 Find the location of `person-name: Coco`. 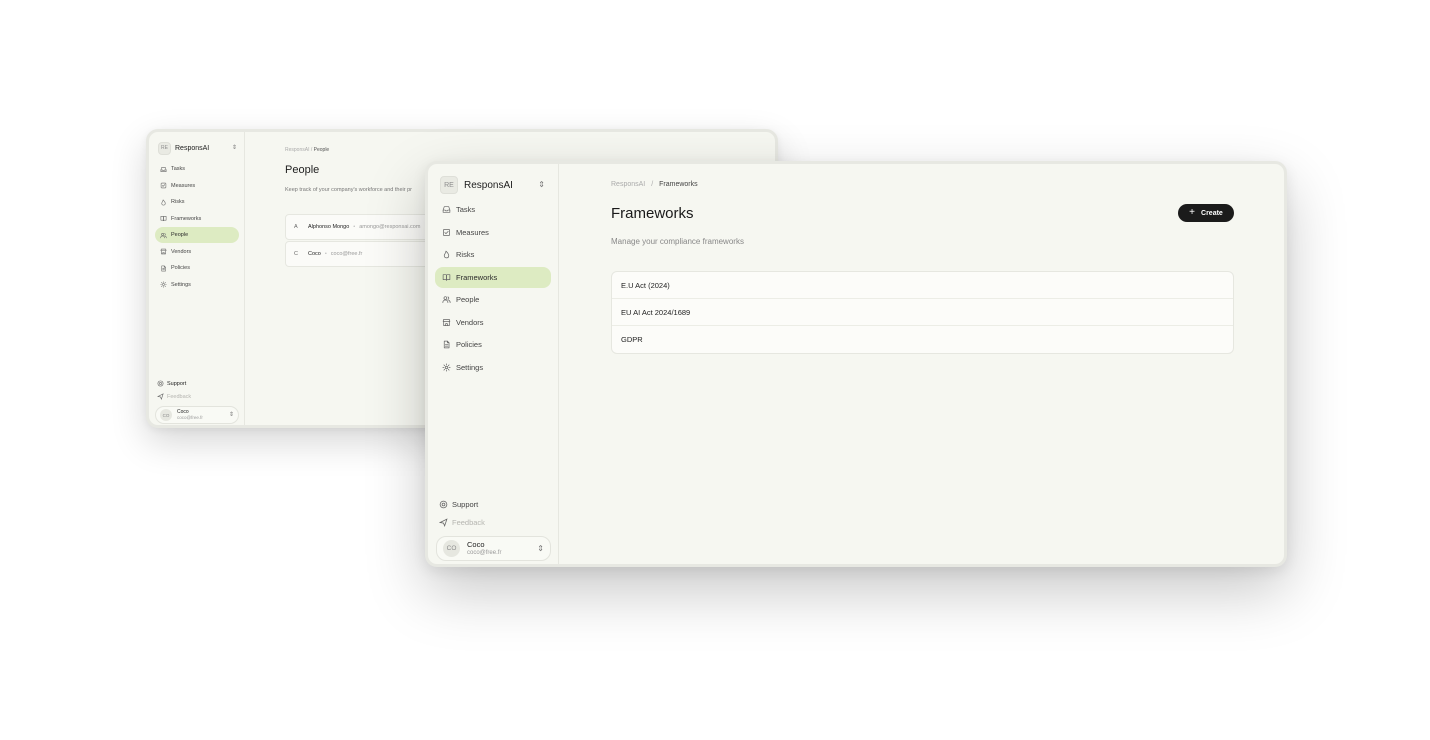

person-name: Coco is located at coordinates (314, 254).